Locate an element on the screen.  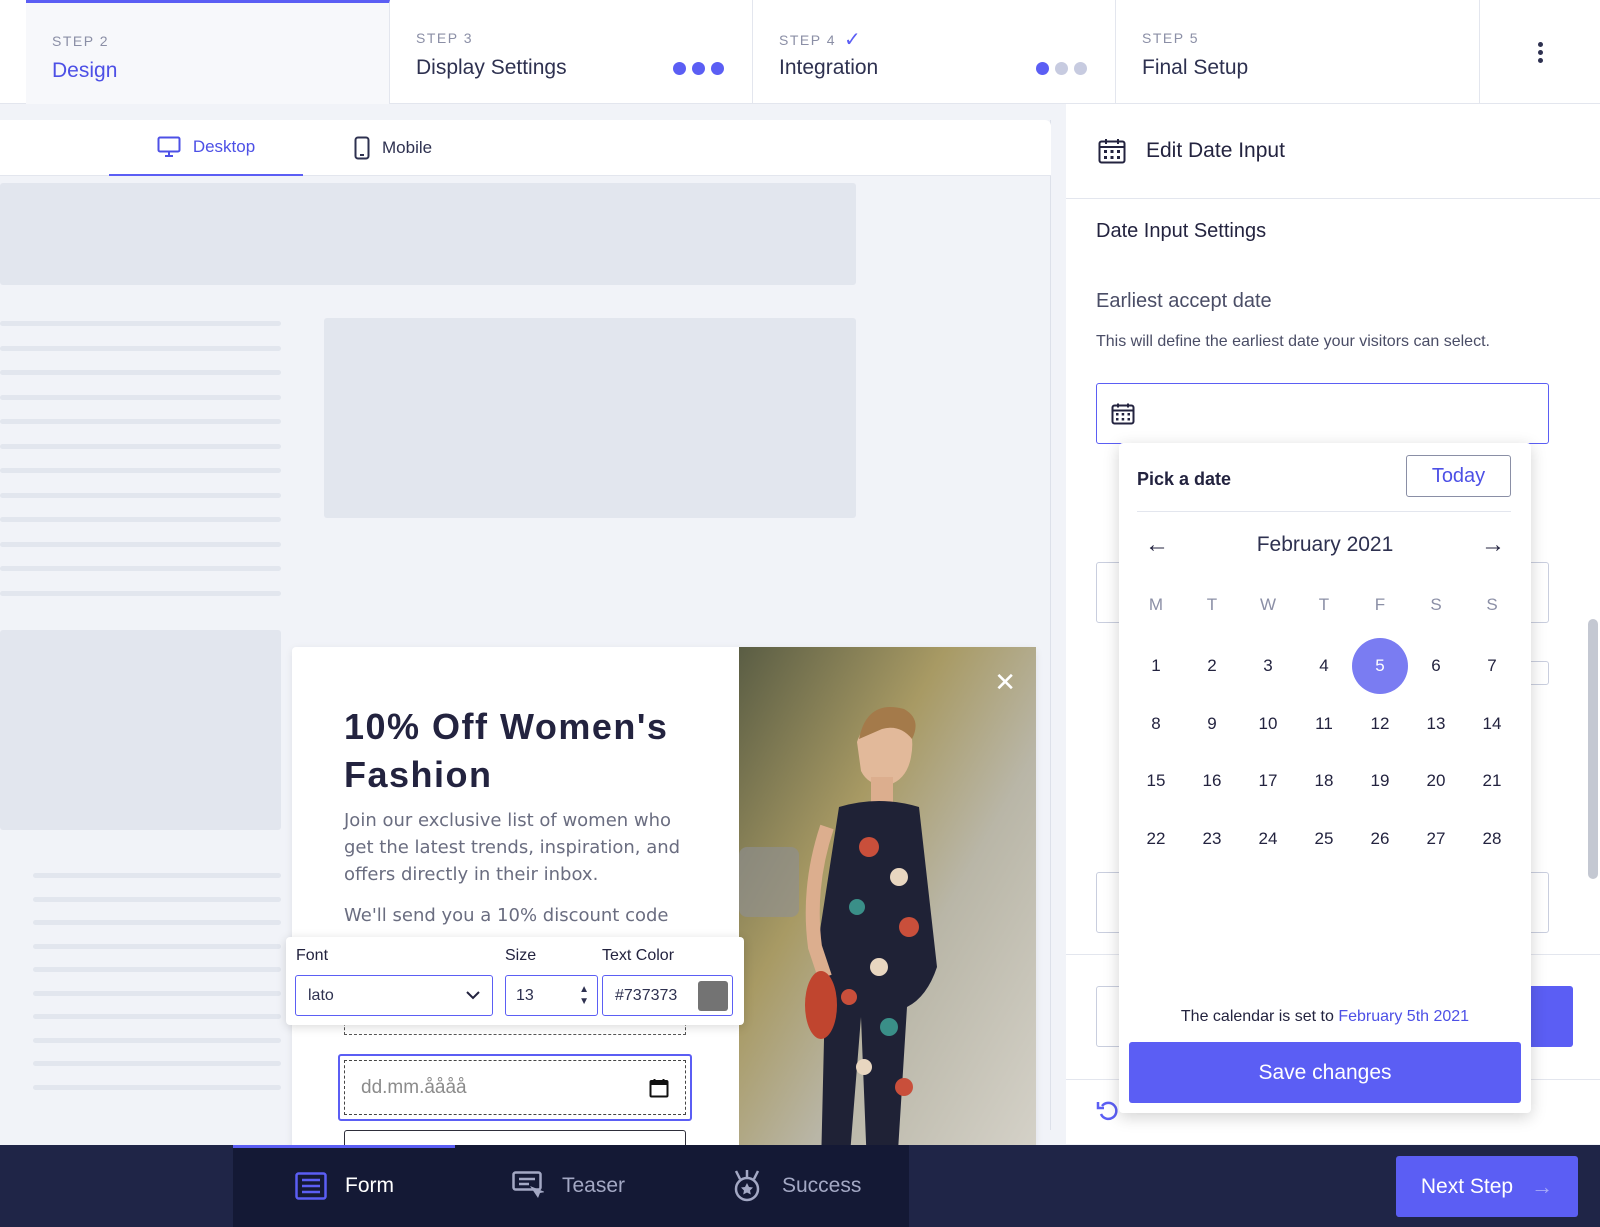
phone-icon is located at coordinates (362, 148).